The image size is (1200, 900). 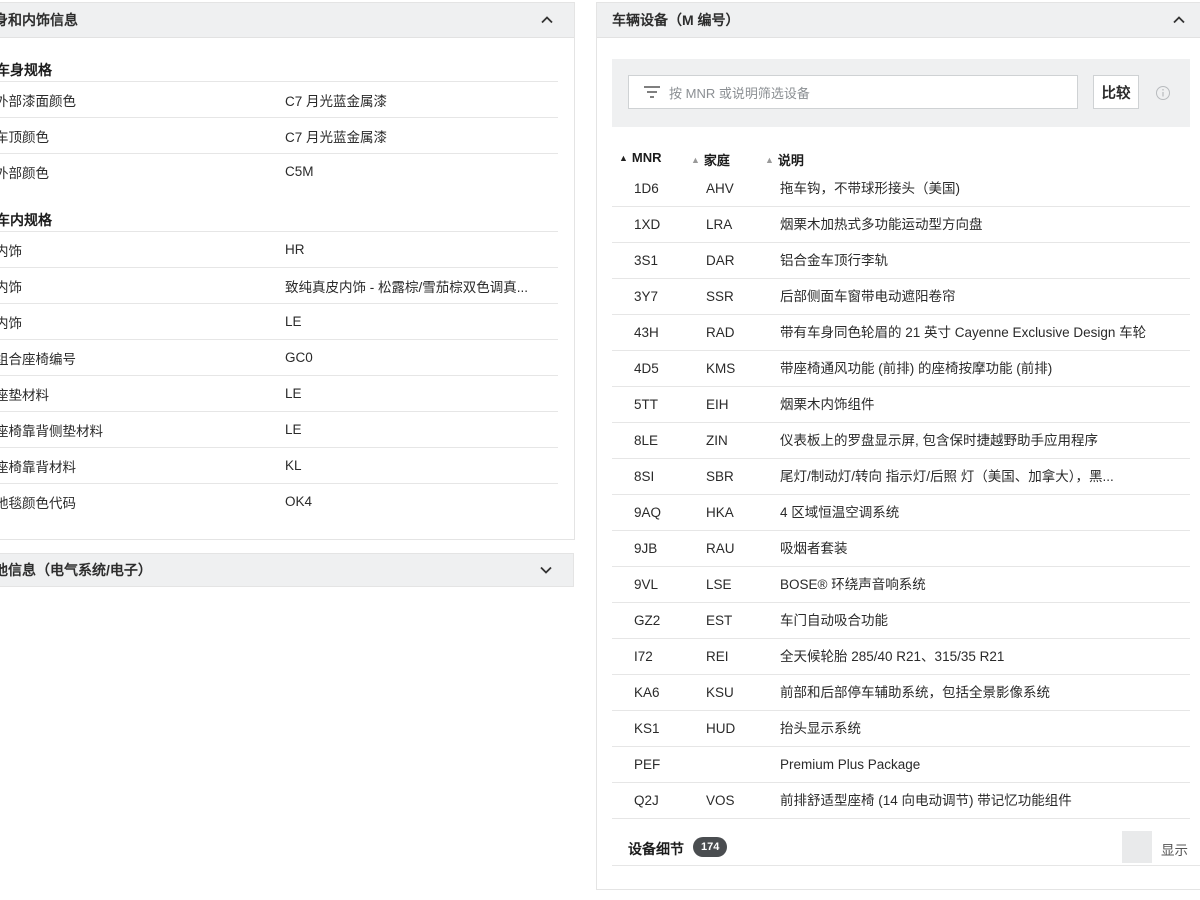 What do you see at coordinates (76, 570) in the screenshot?
I see `other-info-title: 他信息（电气系统/电子）` at bounding box center [76, 570].